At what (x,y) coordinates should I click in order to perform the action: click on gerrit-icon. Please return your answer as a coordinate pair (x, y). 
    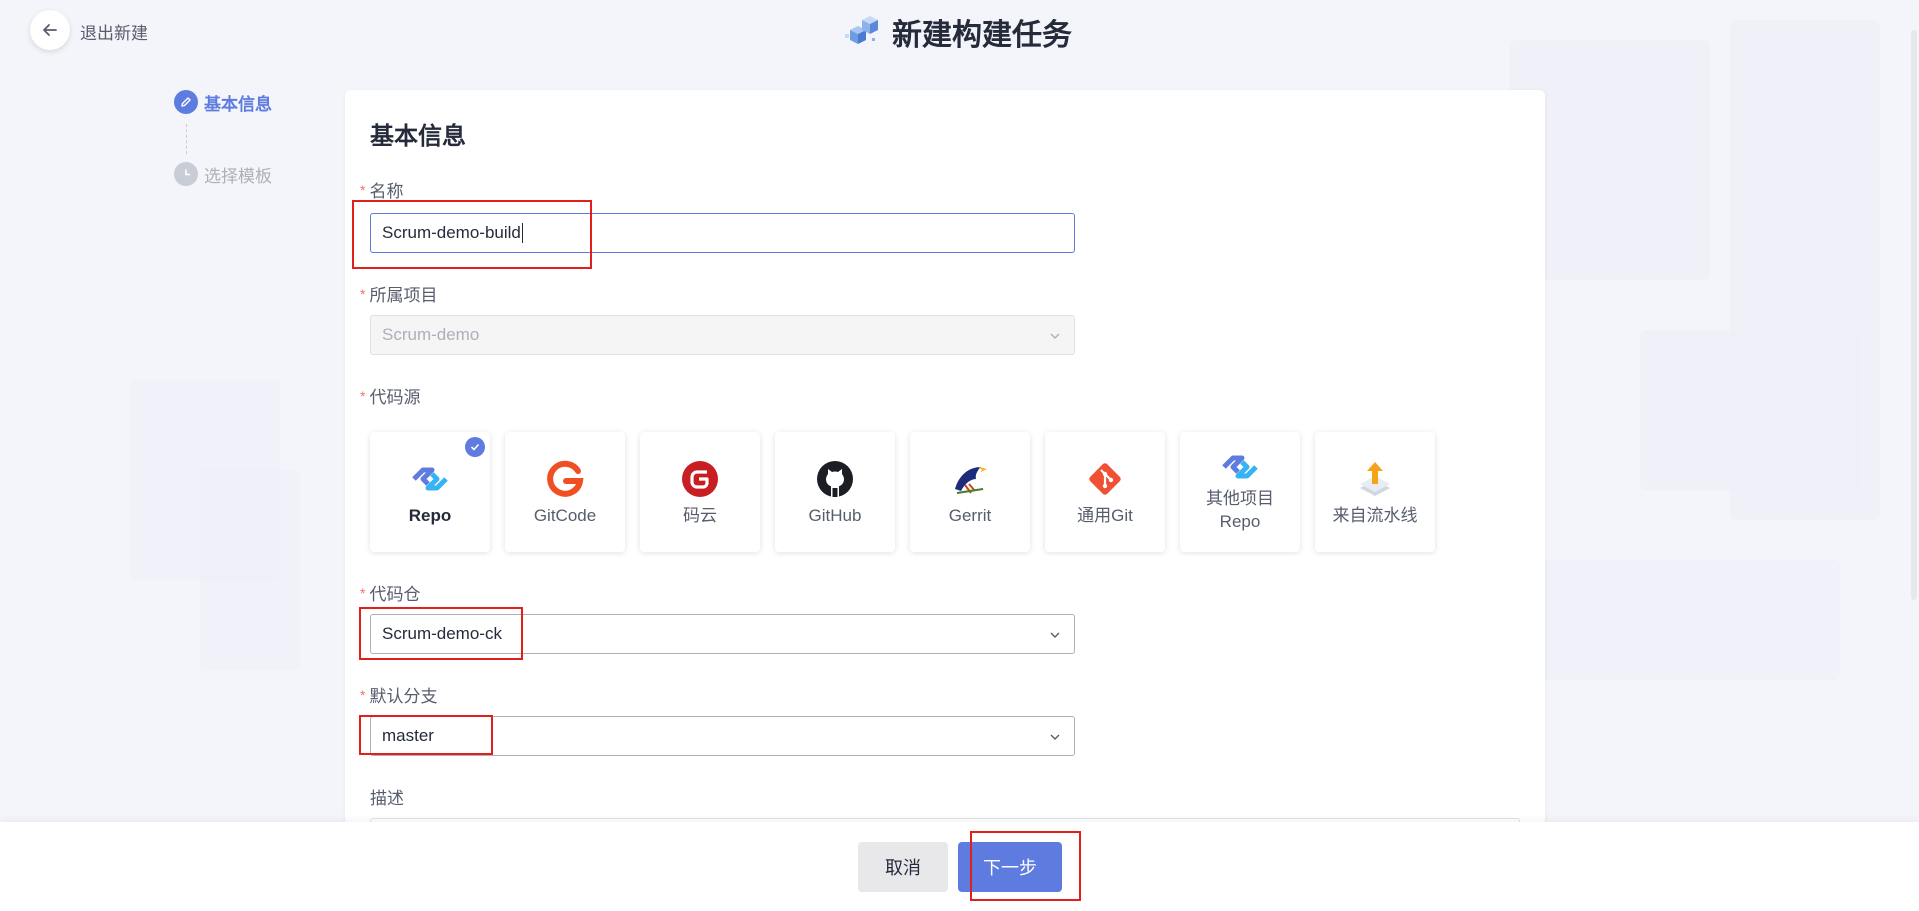
    Looking at the image, I should click on (970, 479).